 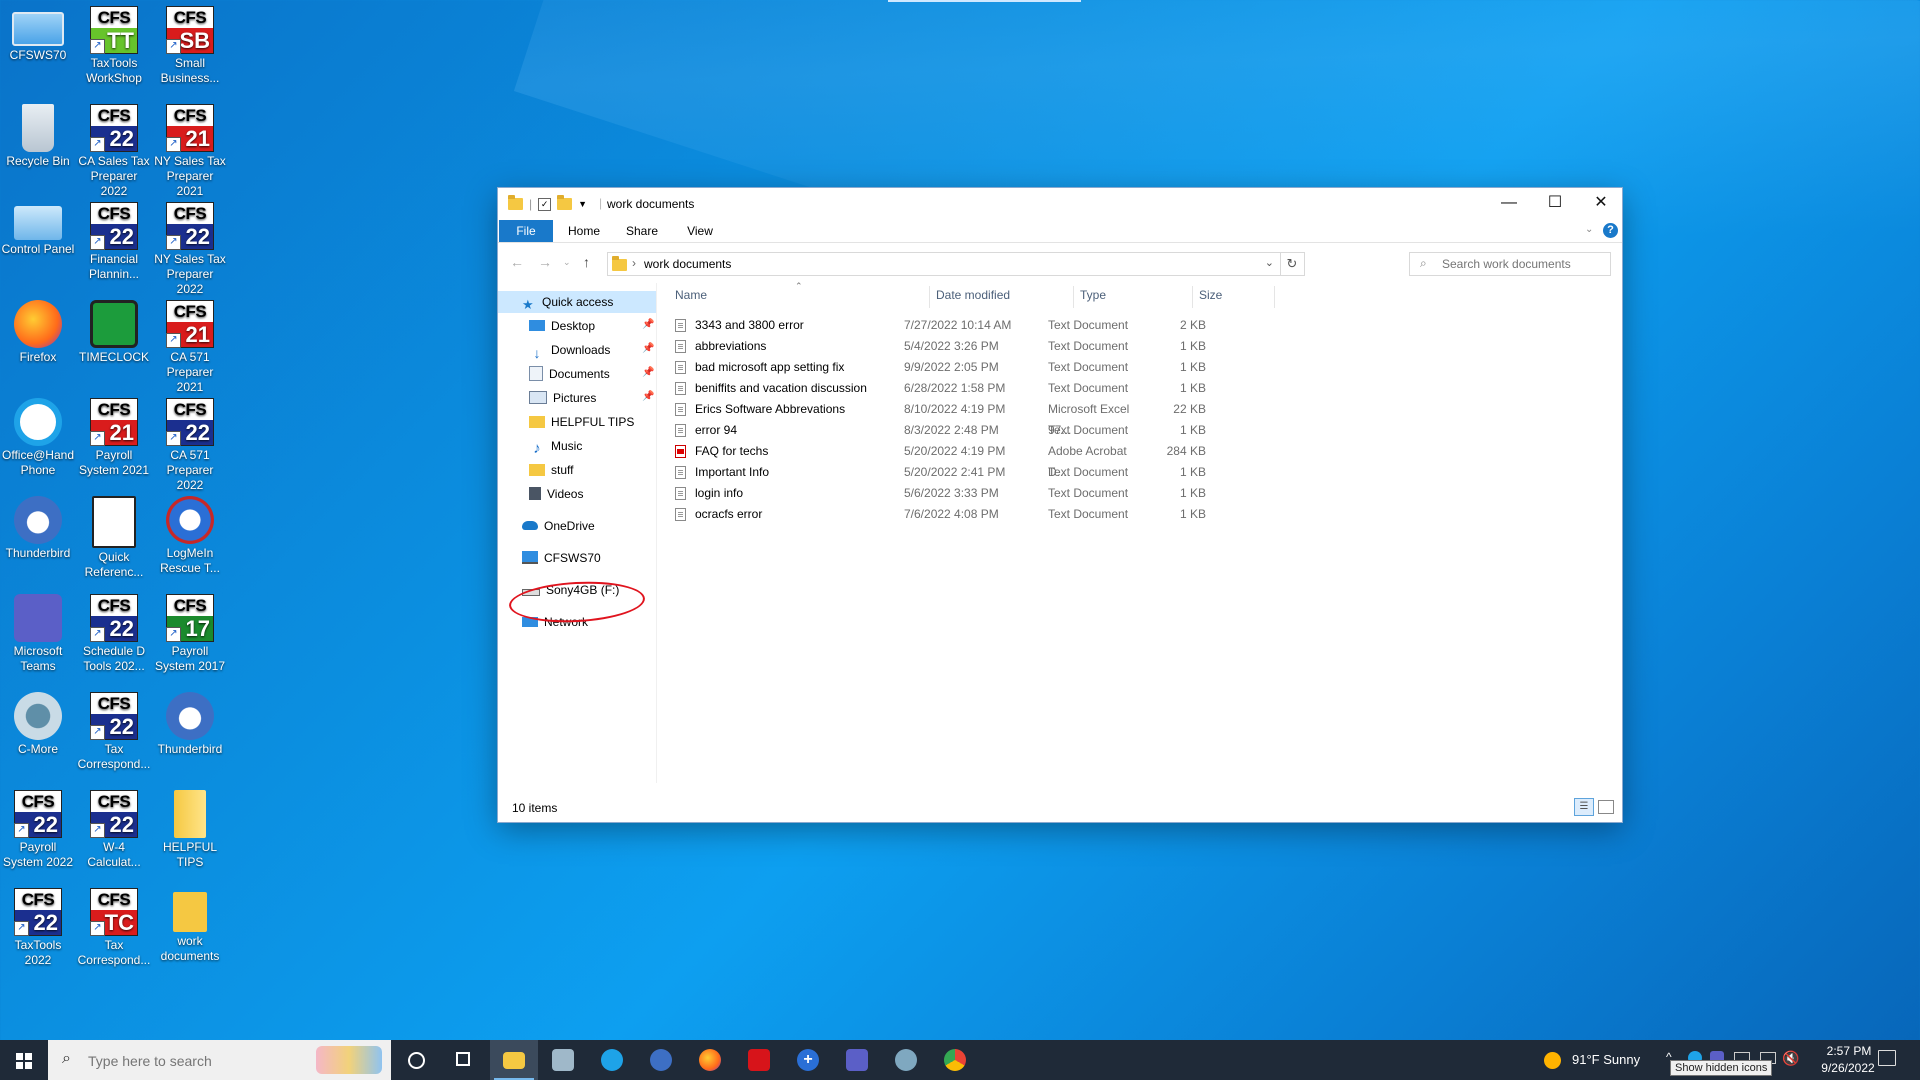 What do you see at coordinates (190, 832) in the screenshot?
I see `desktop-icon-helpful-tips: HELPFUL TIPS` at bounding box center [190, 832].